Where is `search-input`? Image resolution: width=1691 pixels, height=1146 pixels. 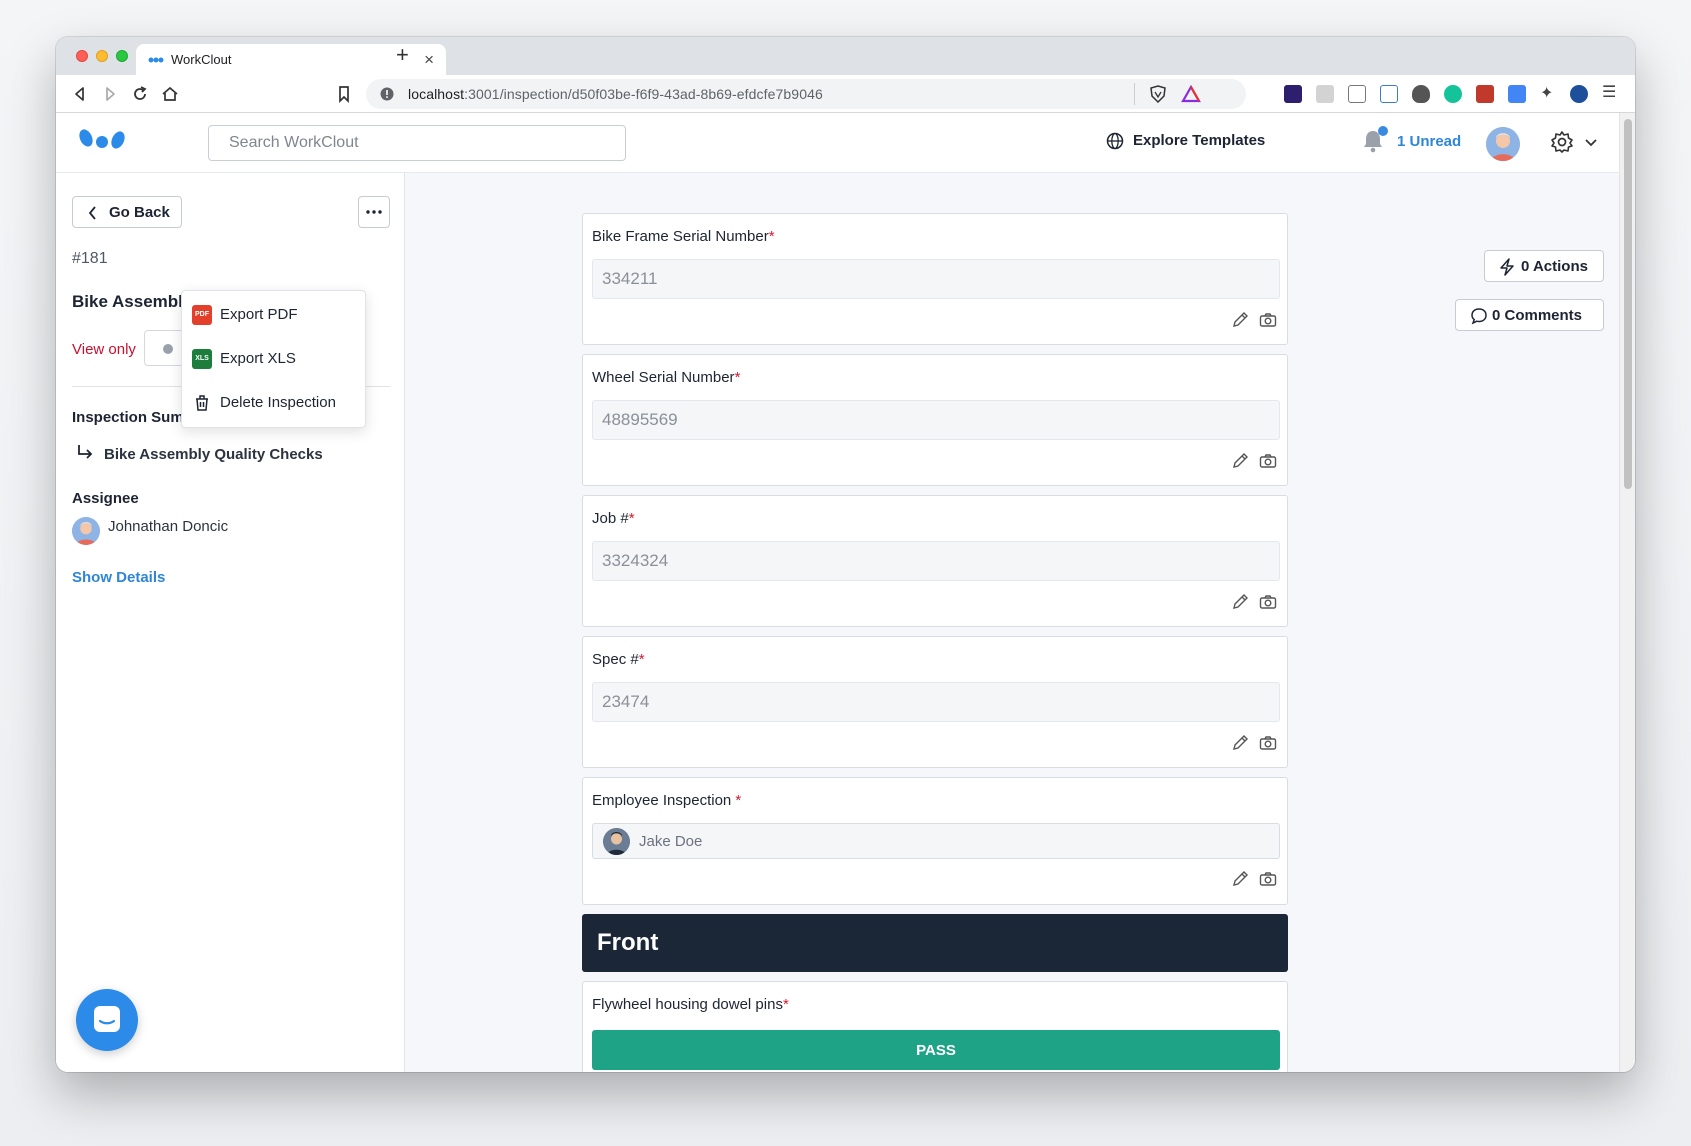 search-input is located at coordinates (417, 143).